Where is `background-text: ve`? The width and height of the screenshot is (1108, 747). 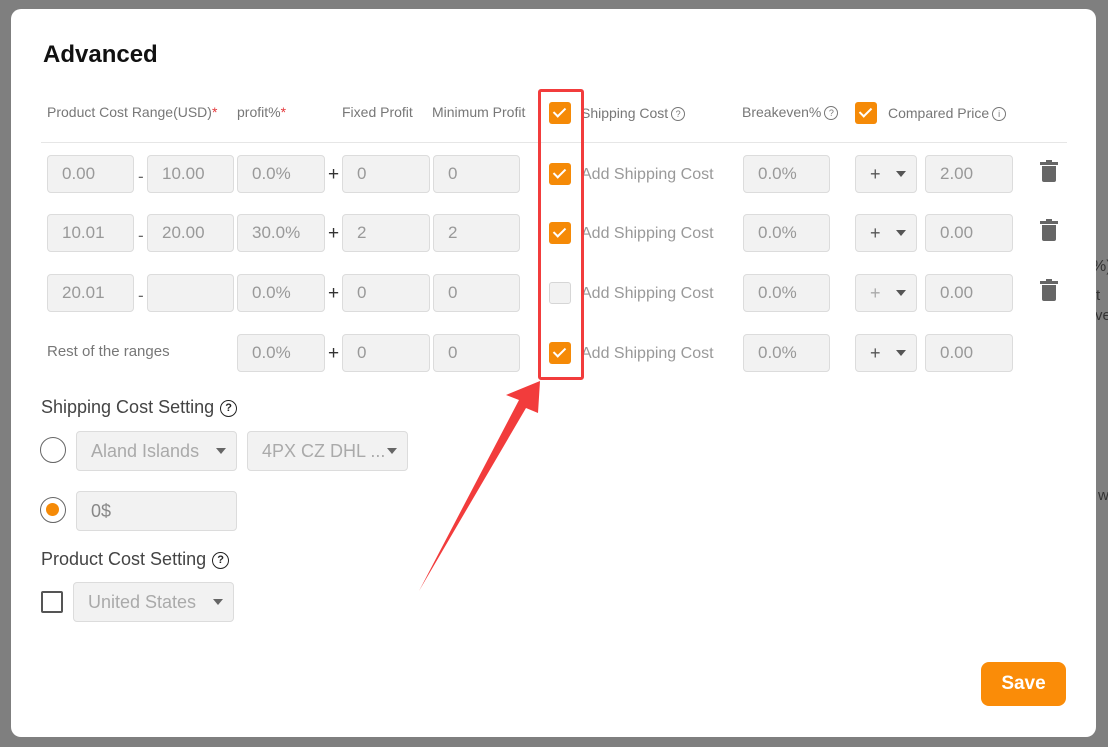 background-text: ve is located at coordinates (1101, 315).